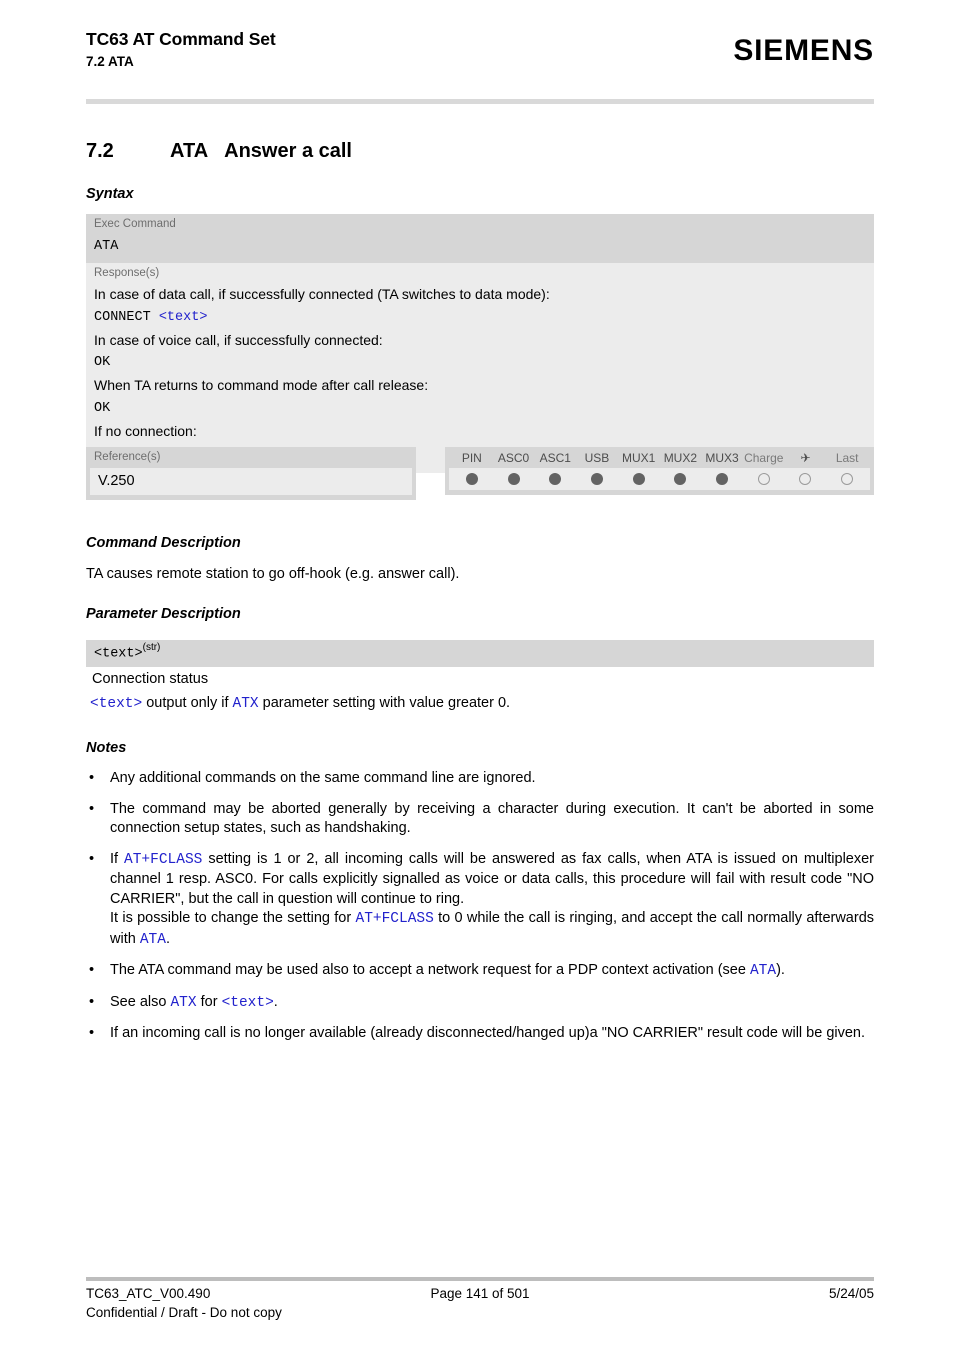 The image size is (954, 1351). Describe the element at coordinates (189, 151) in the screenshot. I see `section-command: ATA` at that location.